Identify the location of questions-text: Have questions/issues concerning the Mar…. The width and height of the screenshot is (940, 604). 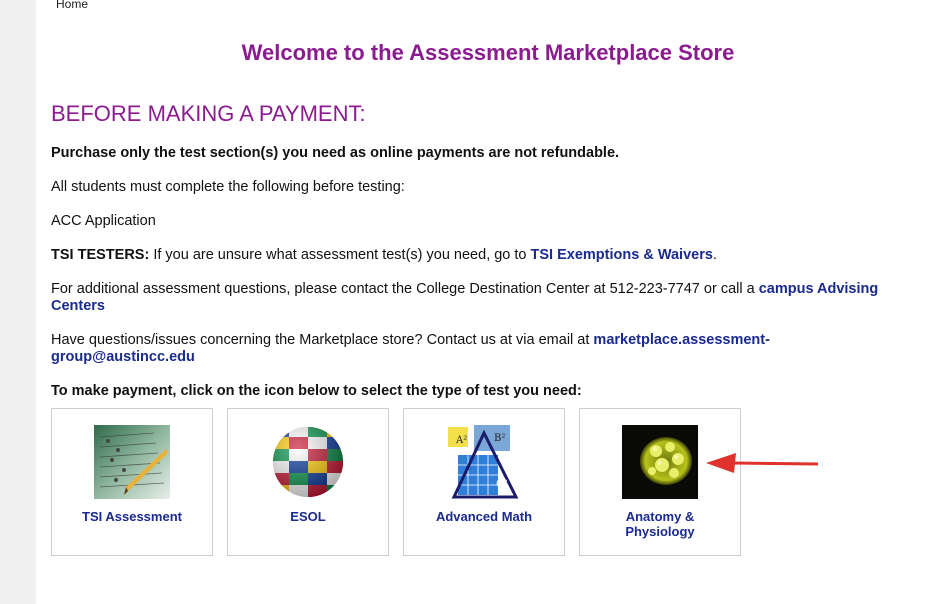
(322, 340).